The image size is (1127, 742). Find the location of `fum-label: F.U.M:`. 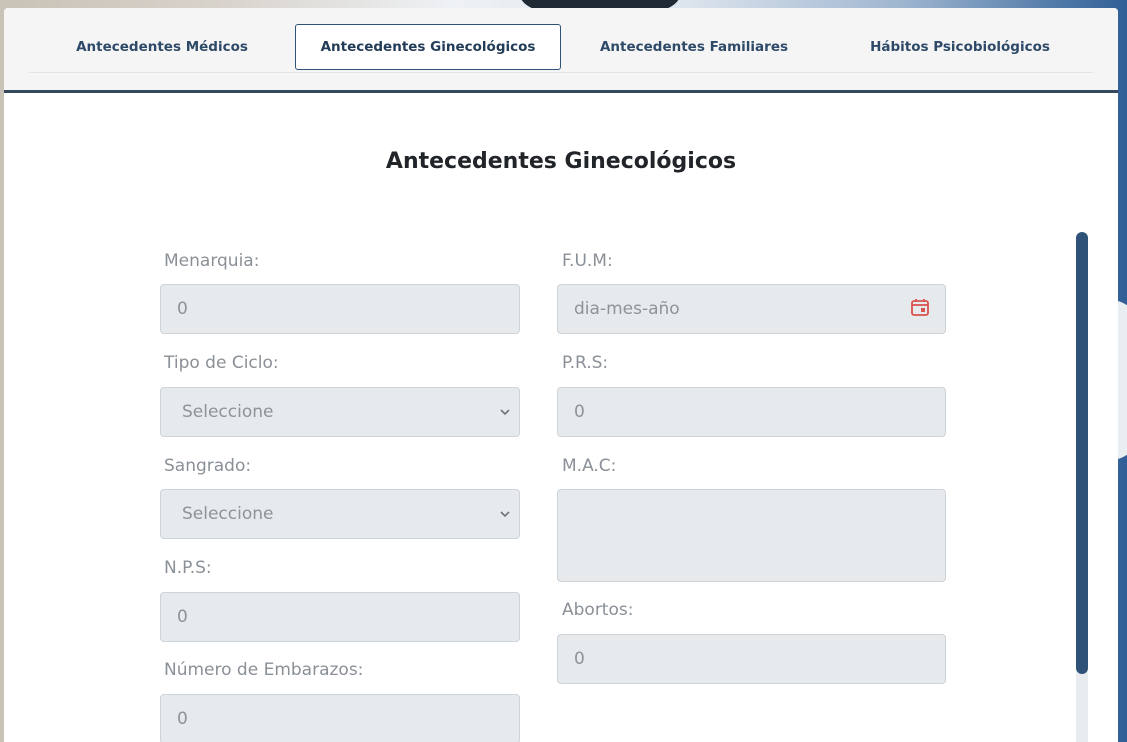

fum-label: F.U.M: is located at coordinates (587, 261).